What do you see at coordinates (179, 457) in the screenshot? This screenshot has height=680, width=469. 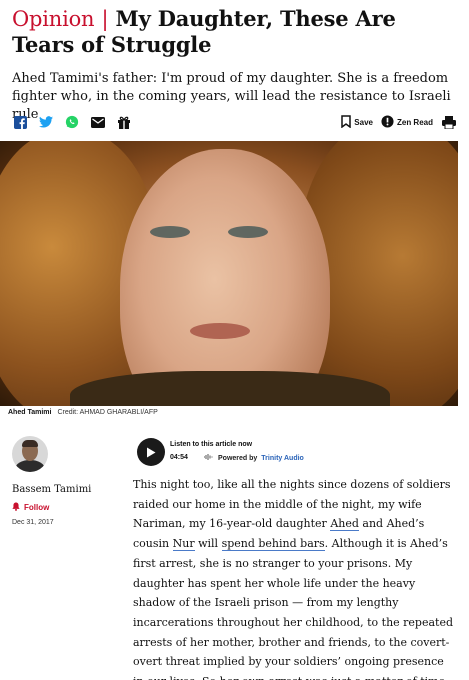 I see `audio-duration: 04:54` at bounding box center [179, 457].